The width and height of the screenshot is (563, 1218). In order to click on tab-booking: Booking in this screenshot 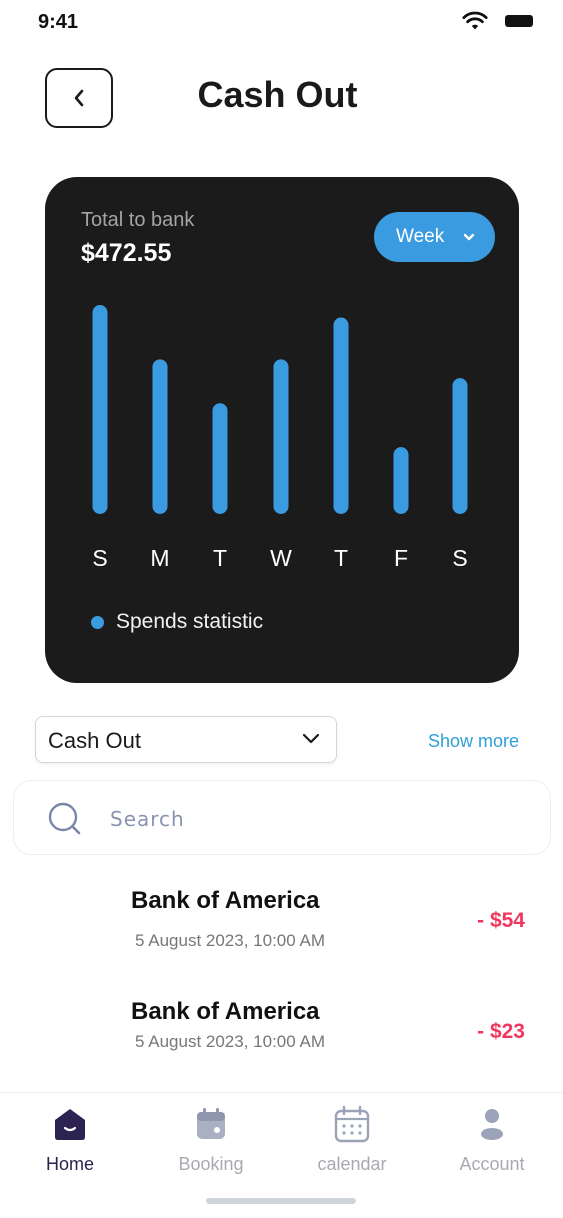, I will do `click(211, 1140)`.